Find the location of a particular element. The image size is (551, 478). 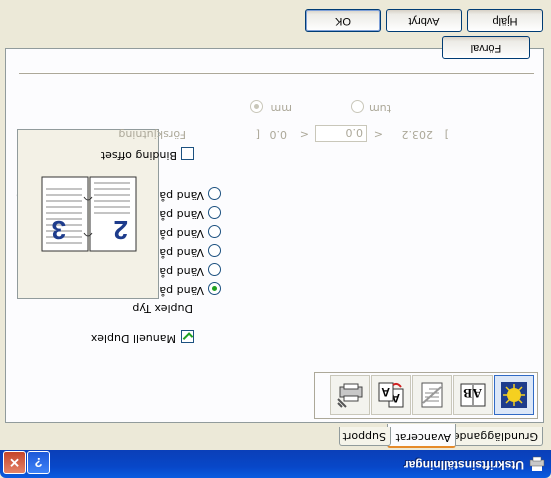

flip-right-edge-radio is located at coordinates (214, 269).